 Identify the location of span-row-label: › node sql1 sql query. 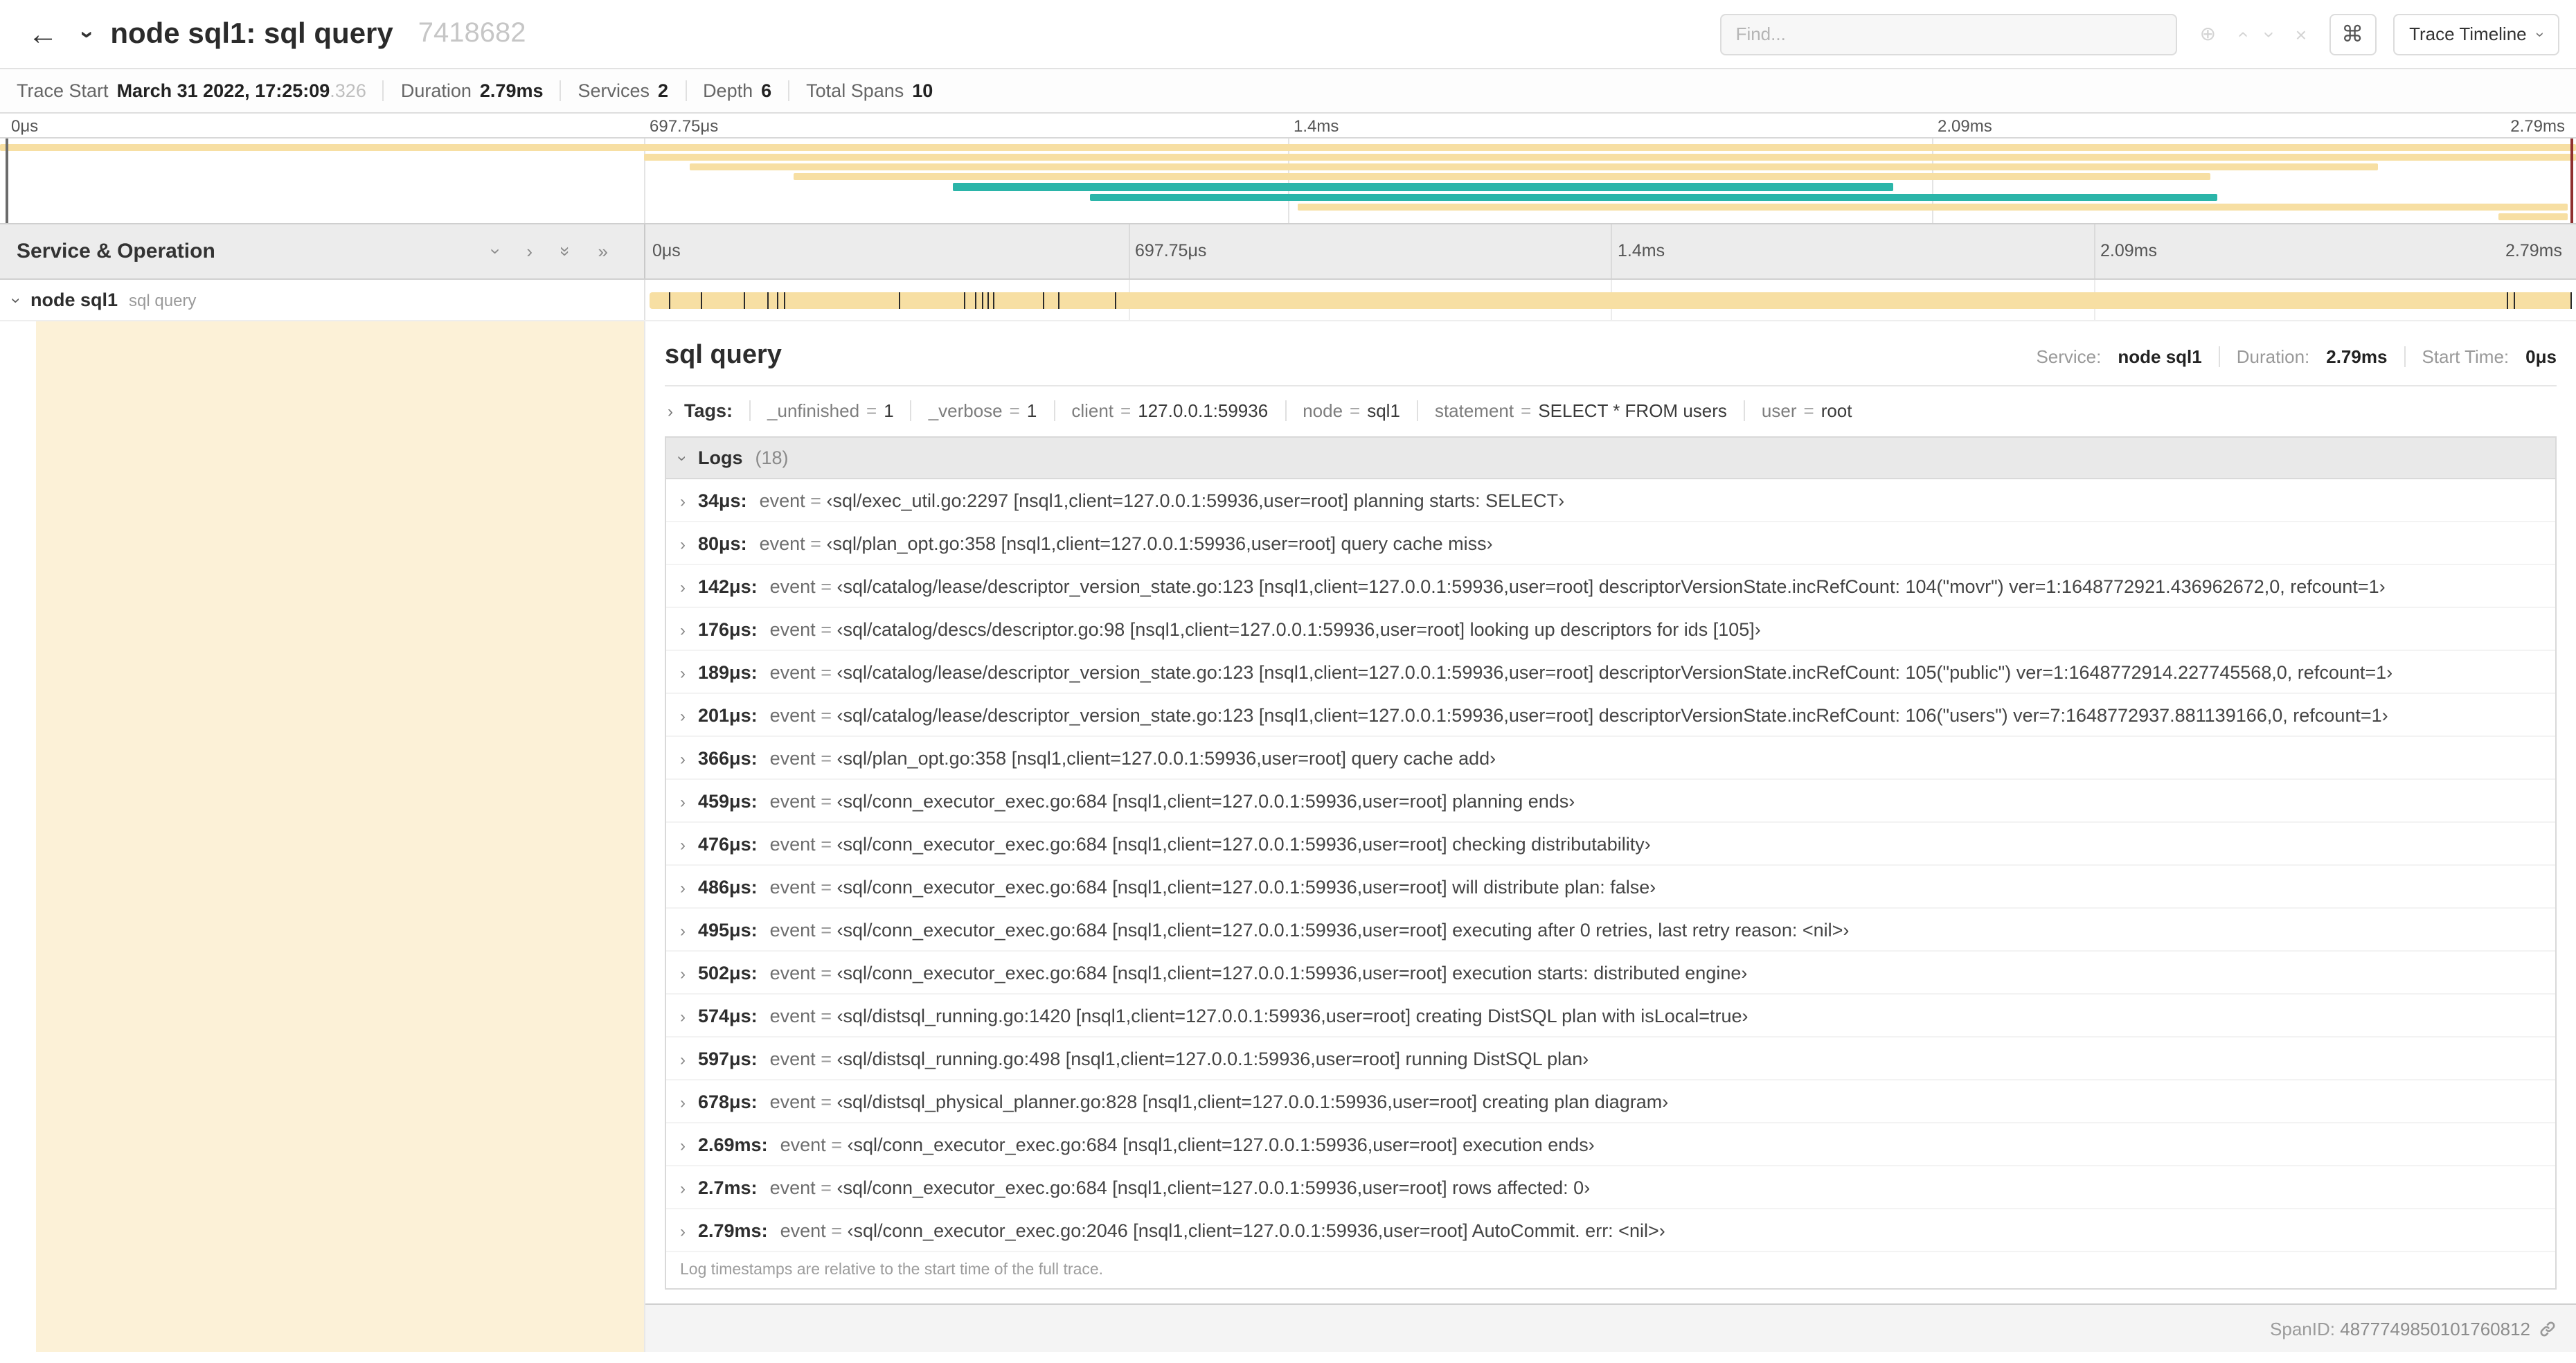
(322, 300).